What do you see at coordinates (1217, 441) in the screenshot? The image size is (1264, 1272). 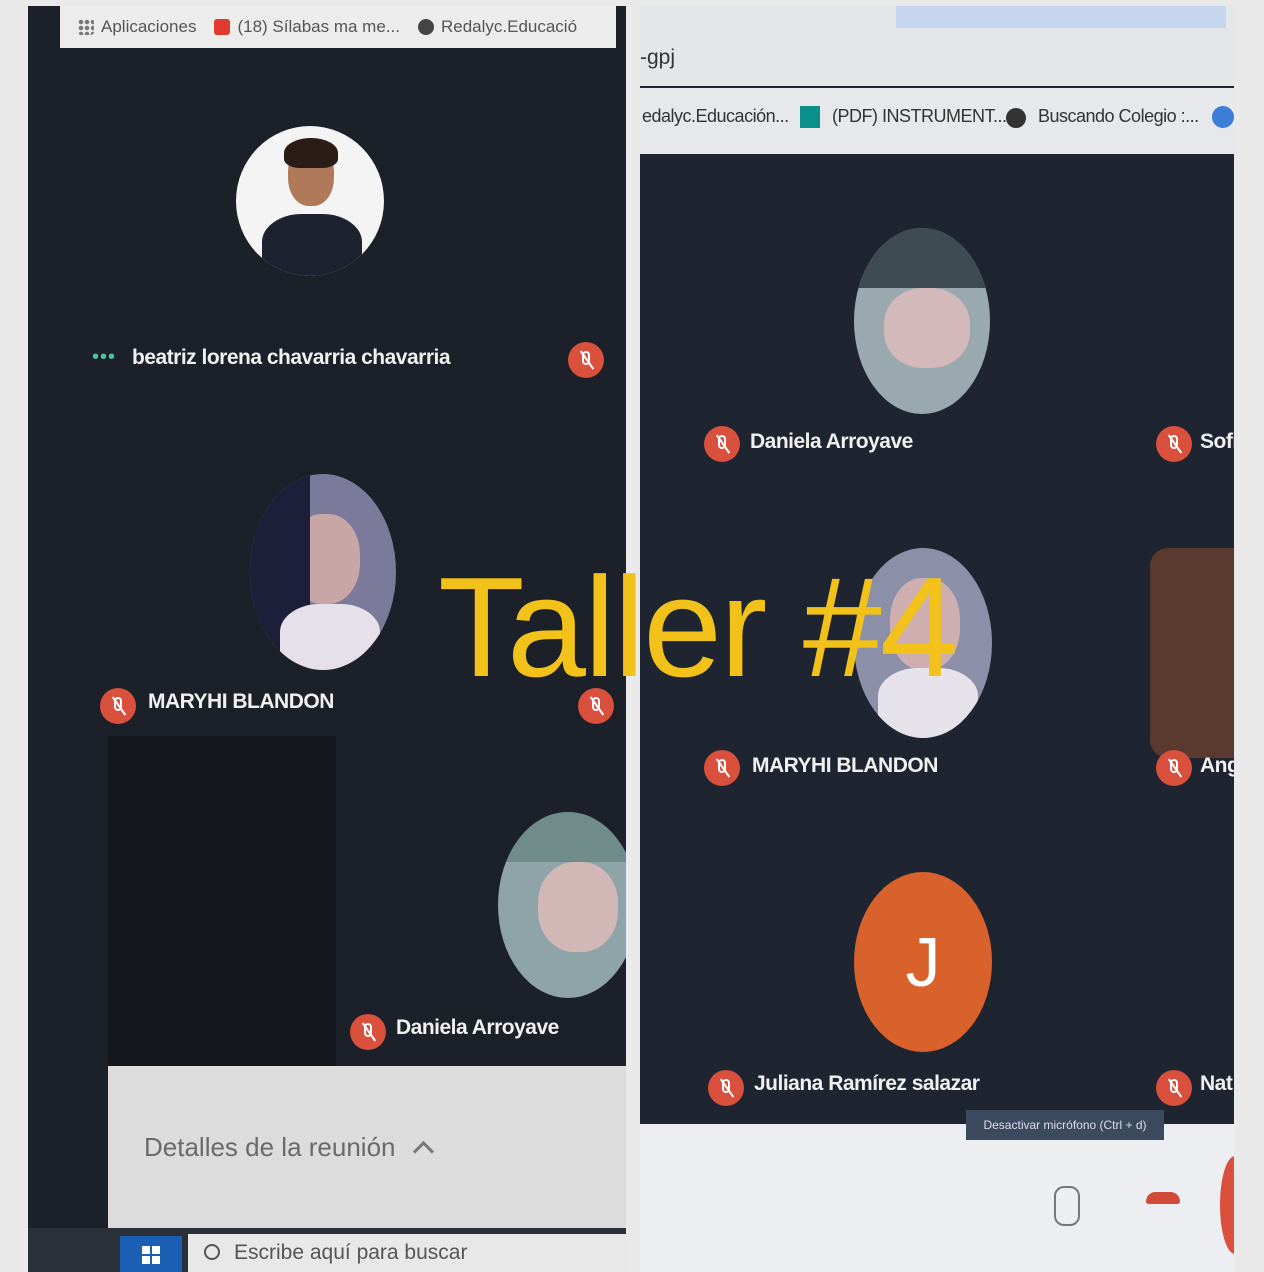 I see `participant-name: Sofi` at bounding box center [1217, 441].